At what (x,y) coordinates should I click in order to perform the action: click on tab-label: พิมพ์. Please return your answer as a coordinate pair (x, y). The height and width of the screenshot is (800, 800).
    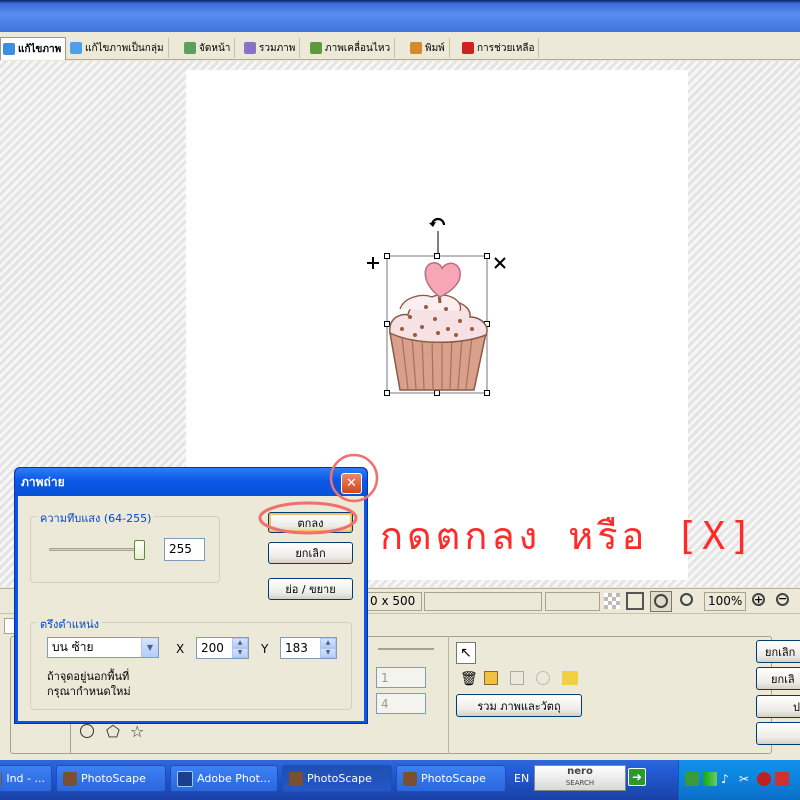
    Looking at the image, I should click on (435, 48).